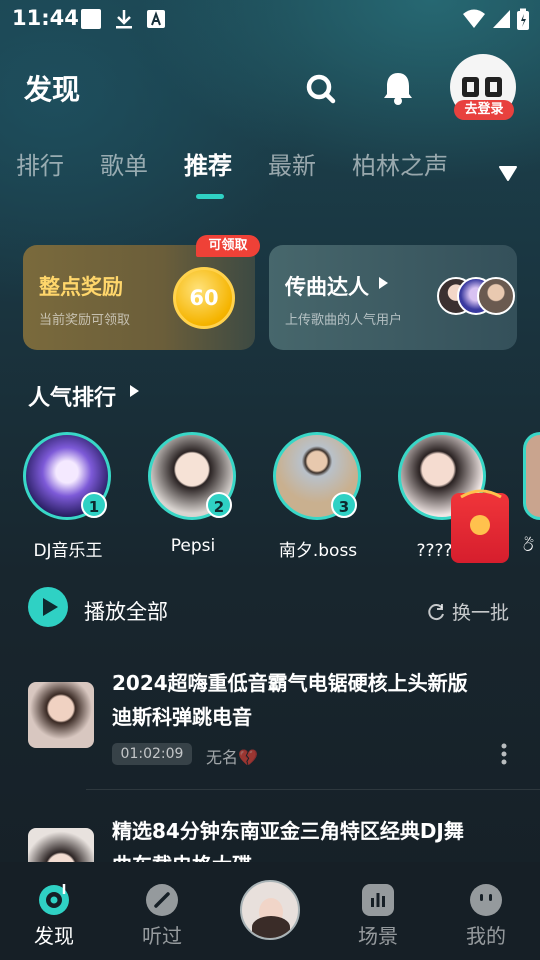 The image size is (540, 960). I want to click on song-title: 2024超嗨重低音霸气电锯硬核上头新版迪斯科弹跳电音, so click(290, 700).